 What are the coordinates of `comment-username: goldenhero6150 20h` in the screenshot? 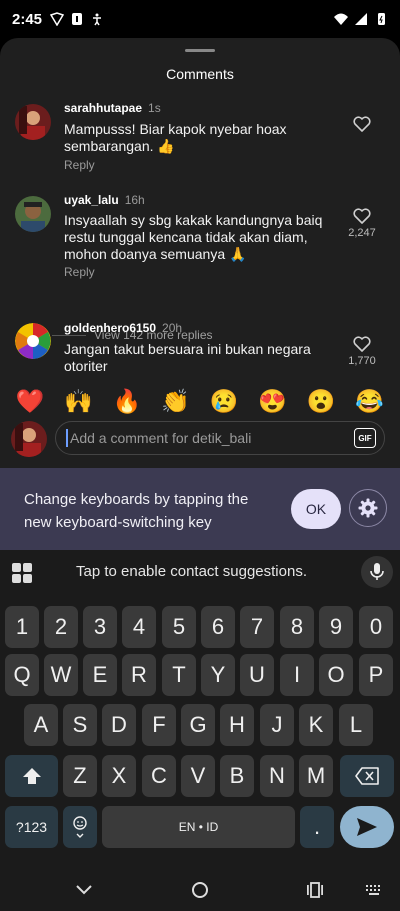 It's located at (123, 328).